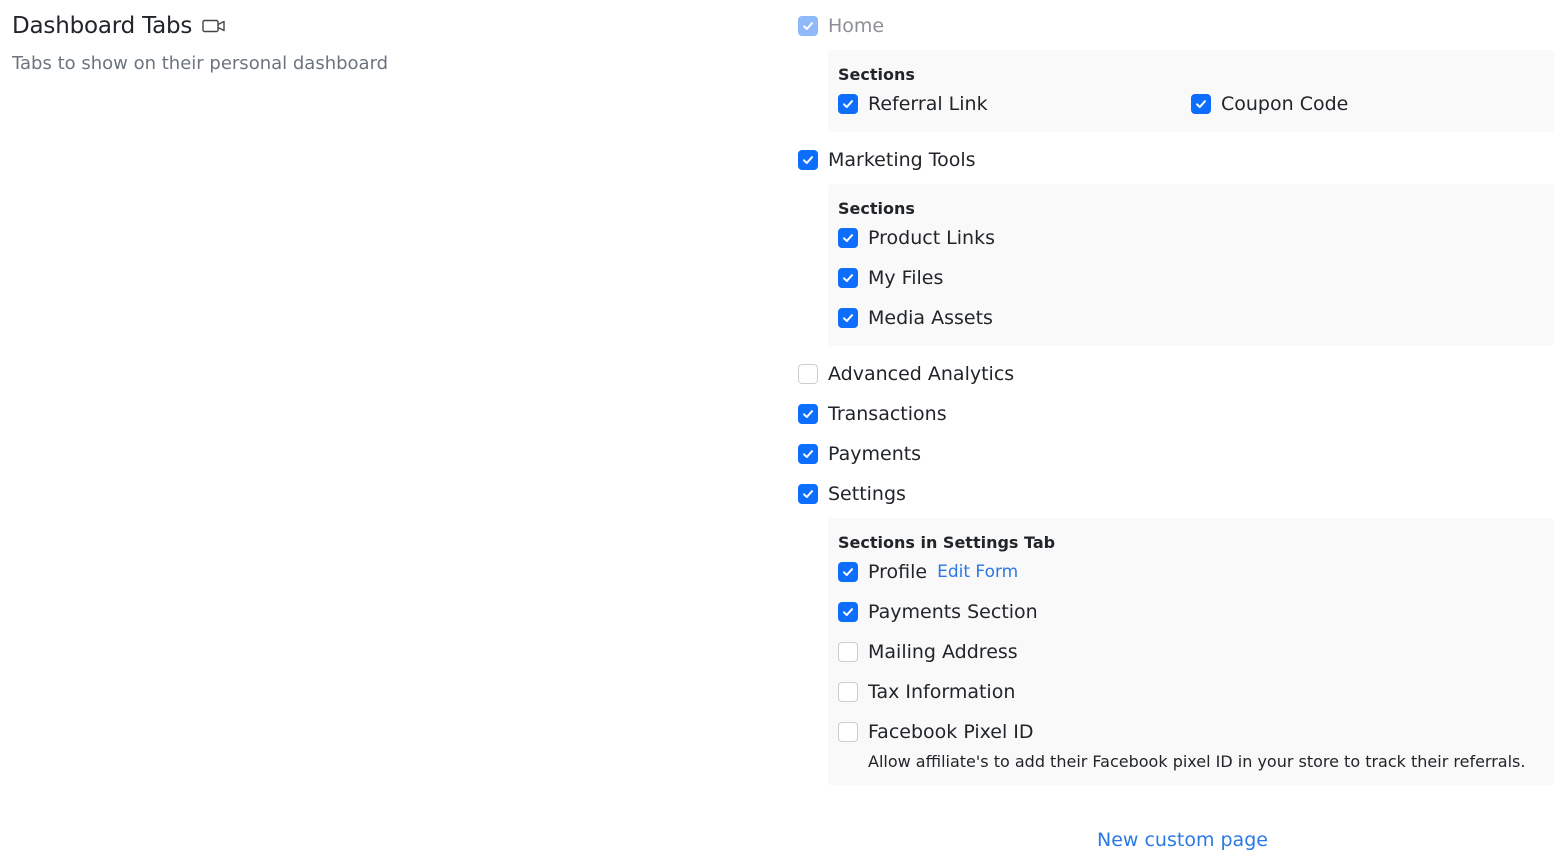 This screenshot has height=865, width=1562. I want to click on payments-section-checkbox, so click(848, 612).